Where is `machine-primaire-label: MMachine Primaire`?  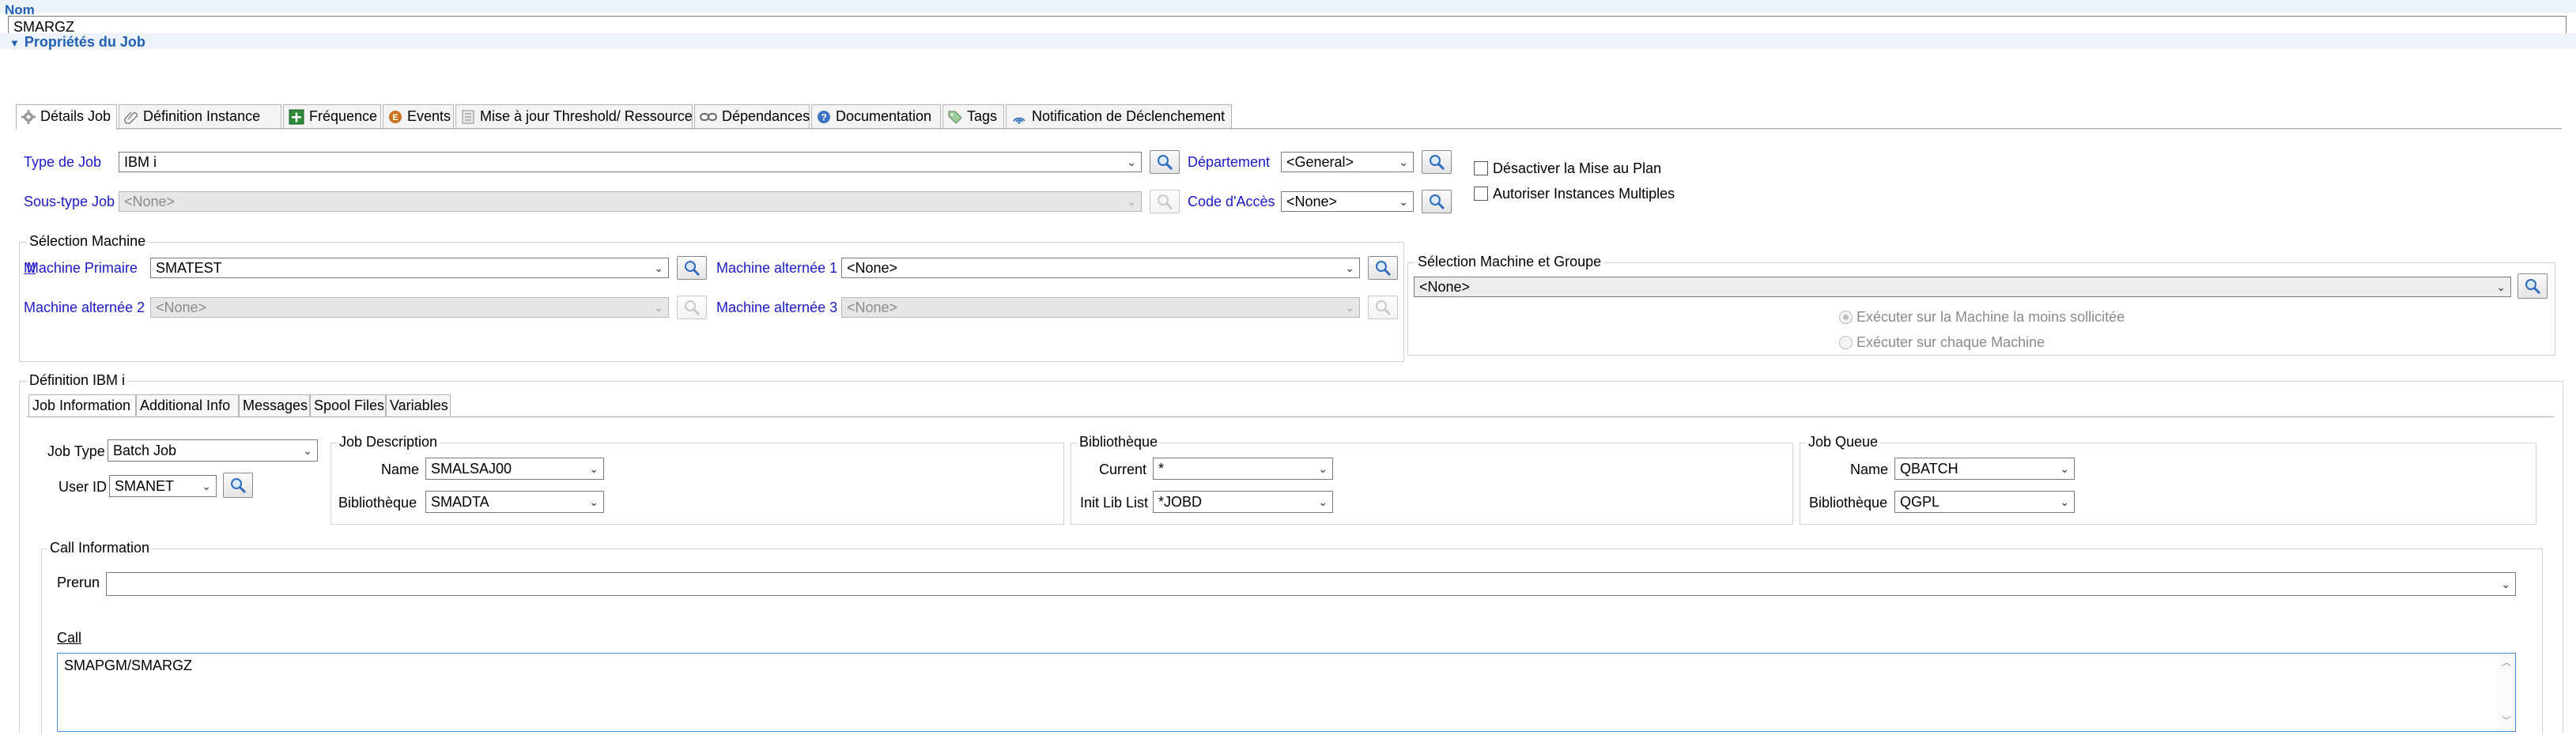
machine-primaire-label: MMachine Primaire is located at coordinates (81, 268).